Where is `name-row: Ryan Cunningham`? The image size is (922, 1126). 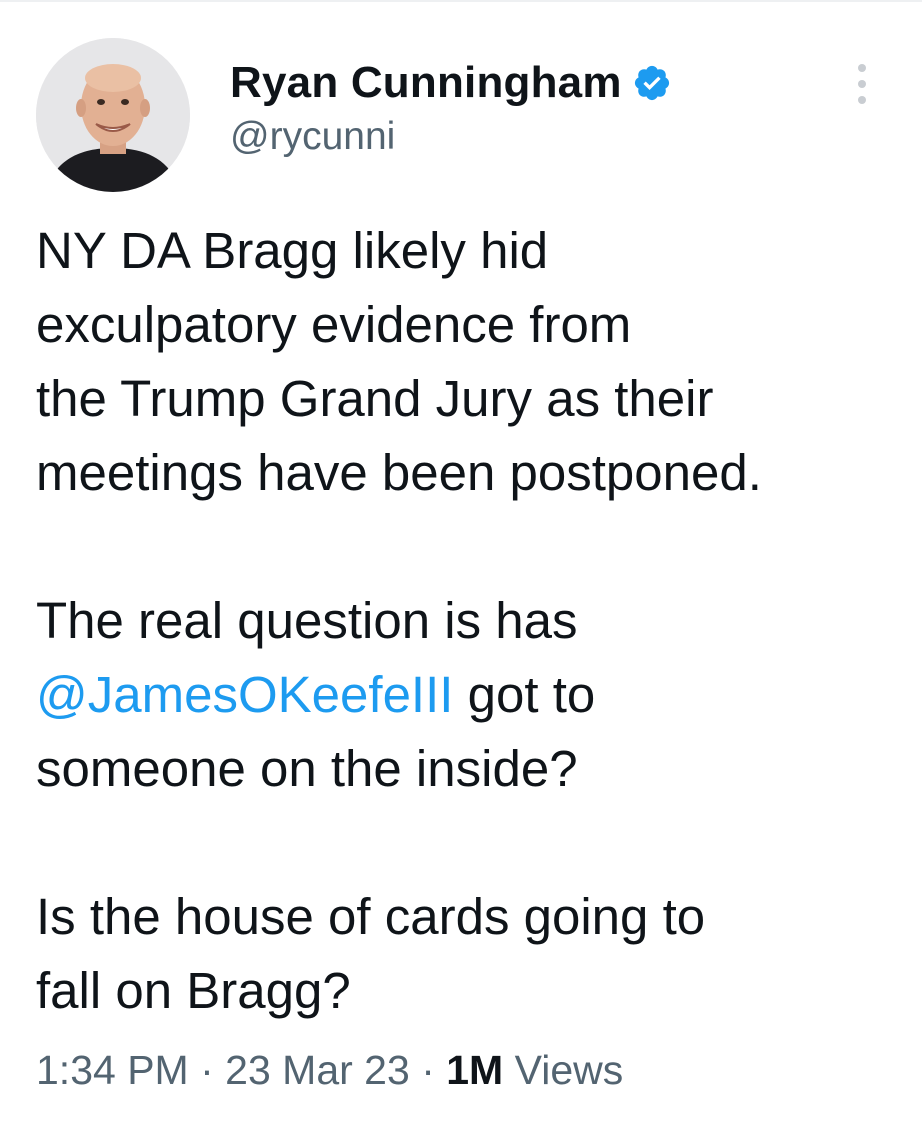
name-row: Ryan Cunningham is located at coordinates (451, 83).